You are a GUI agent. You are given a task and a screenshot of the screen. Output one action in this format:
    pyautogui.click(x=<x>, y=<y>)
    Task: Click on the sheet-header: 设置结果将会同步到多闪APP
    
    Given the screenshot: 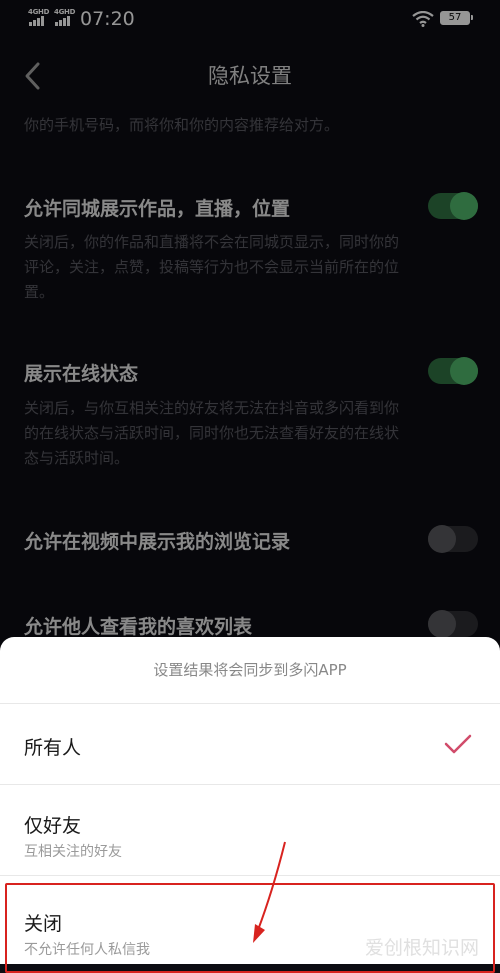 What is the action you would take?
    pyautogui.click(x=250, y=670)
    